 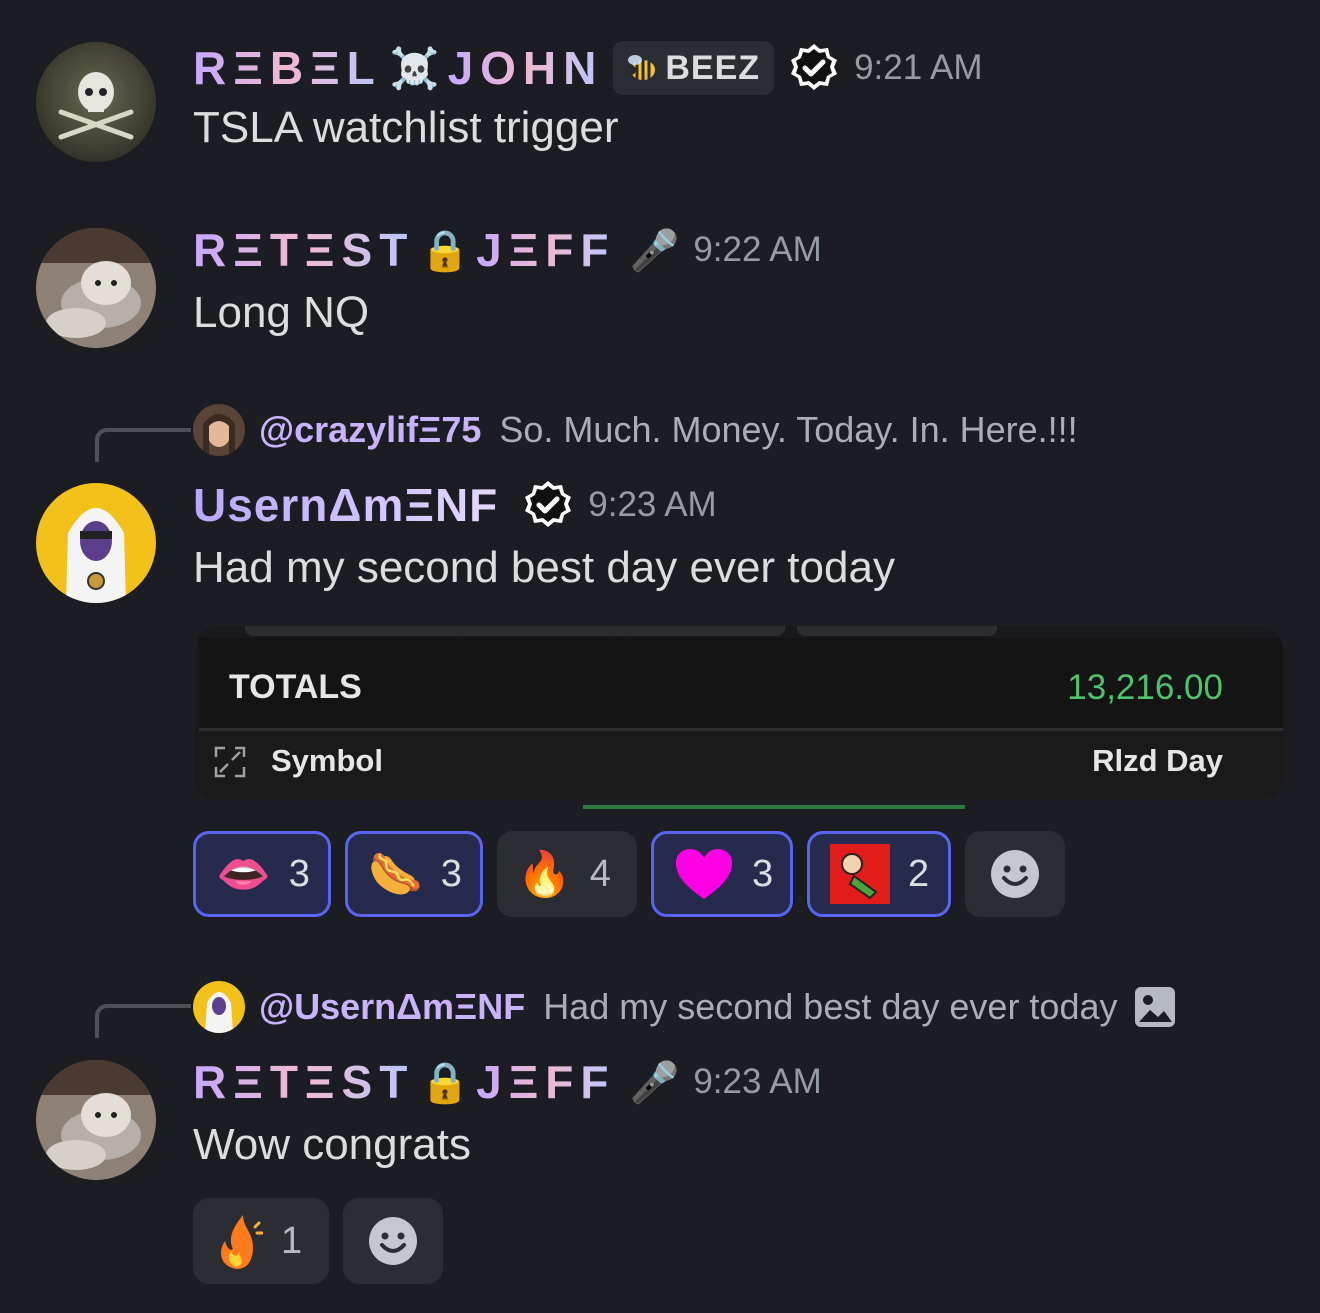 I want to click on reply-username: @crazylifΞ75, so click(x=370, y=430).